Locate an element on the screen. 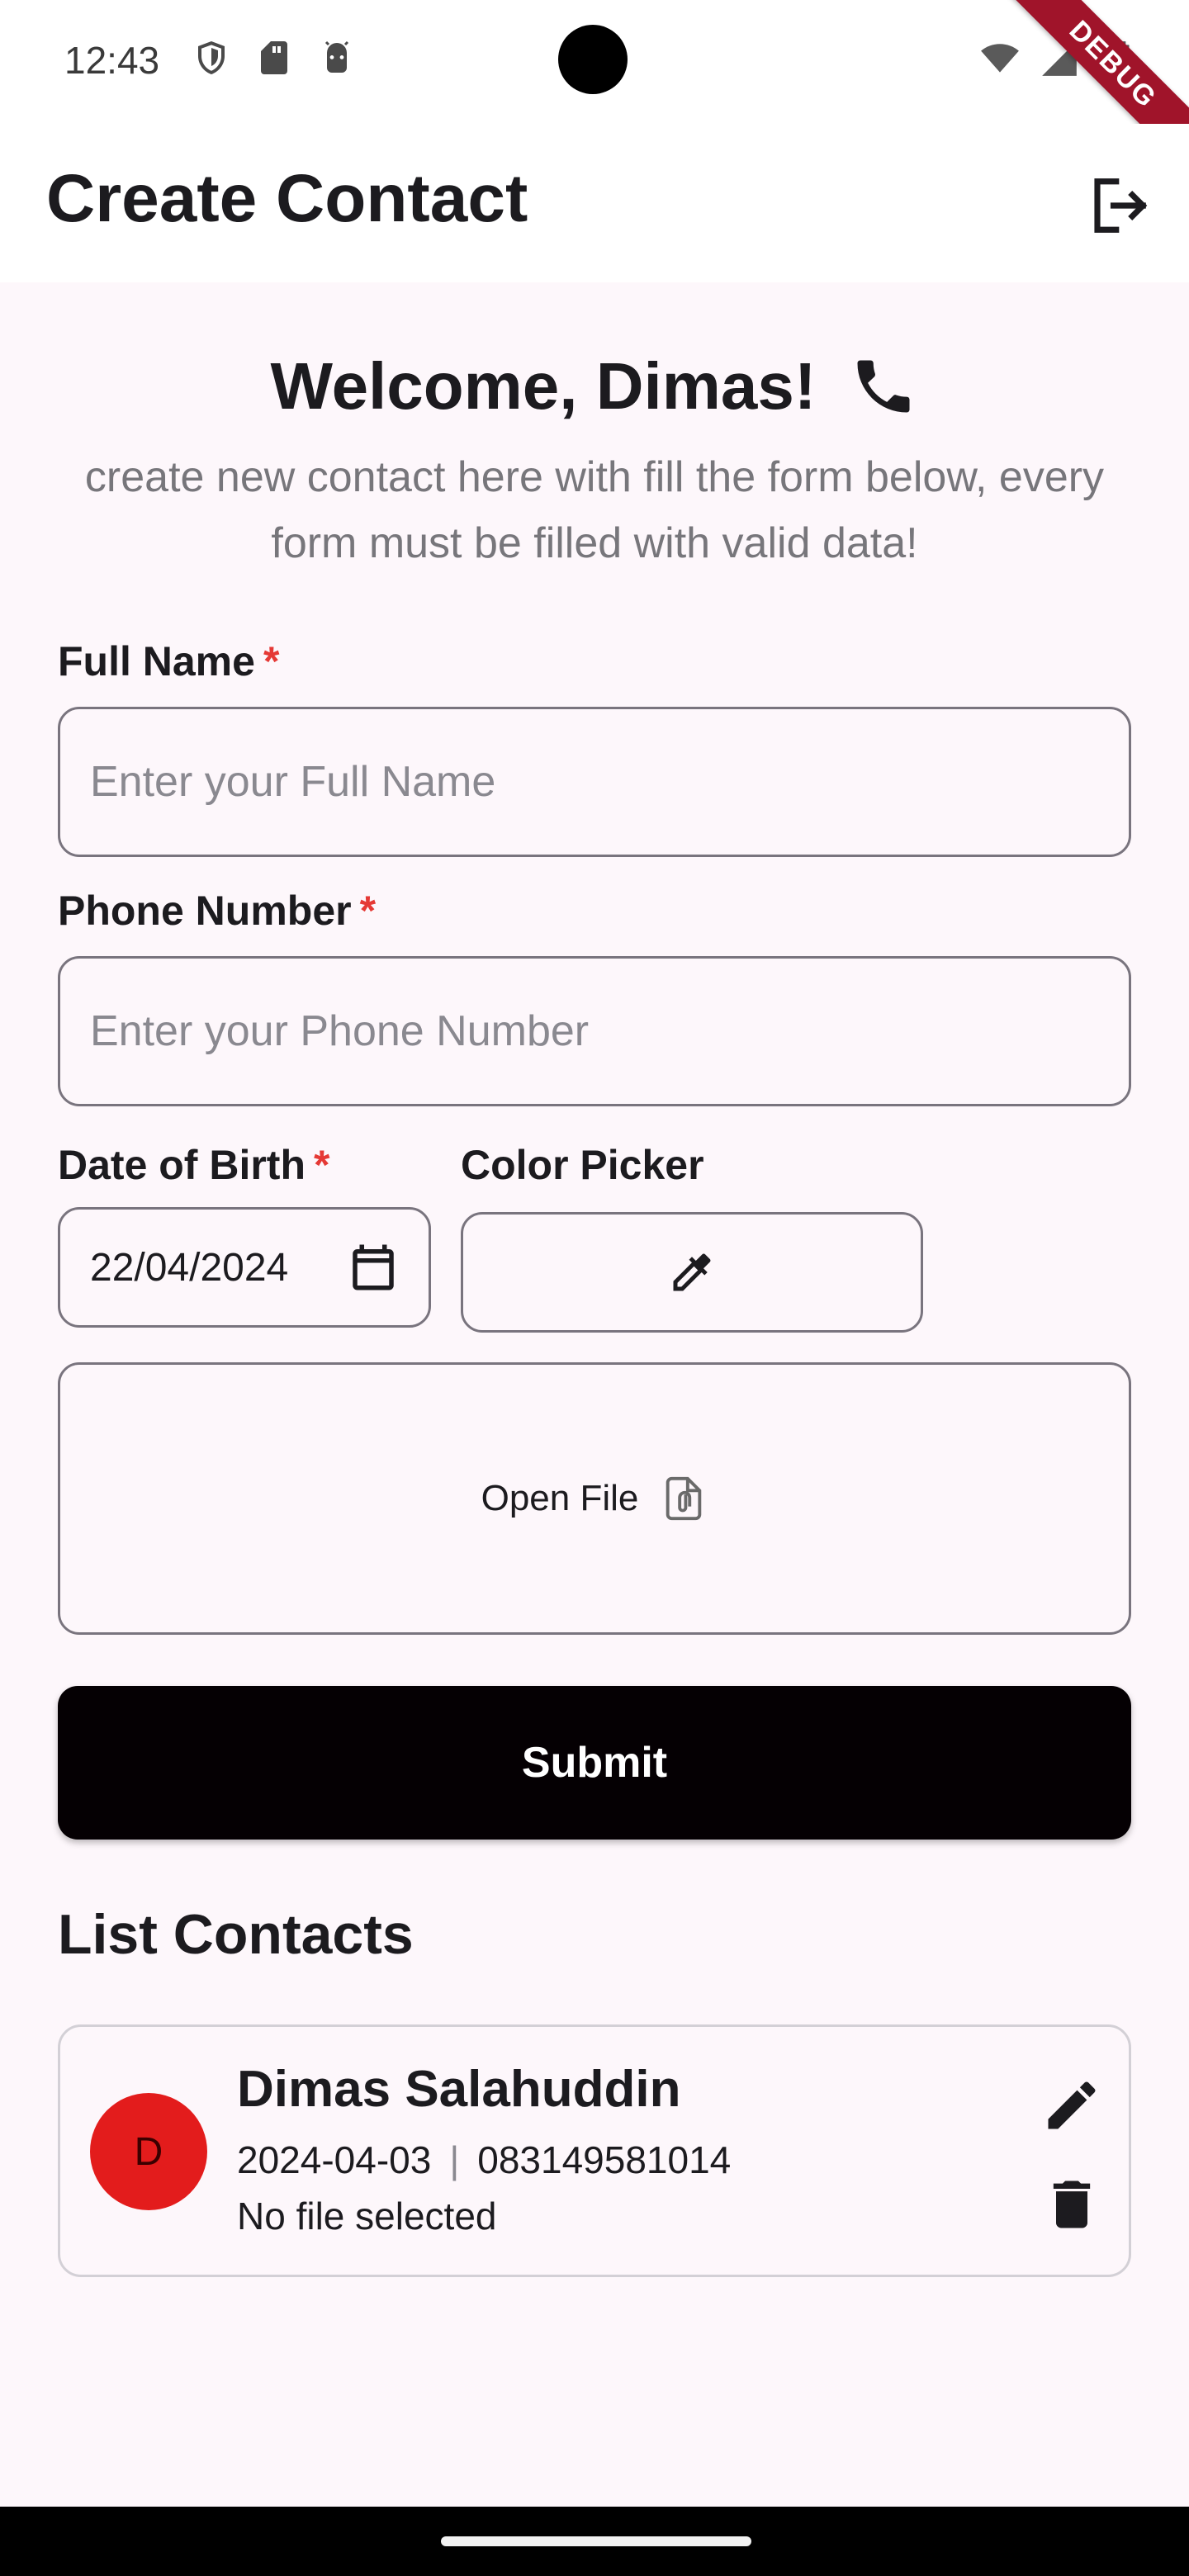  phone-icon is located at coordinates (883, 386).